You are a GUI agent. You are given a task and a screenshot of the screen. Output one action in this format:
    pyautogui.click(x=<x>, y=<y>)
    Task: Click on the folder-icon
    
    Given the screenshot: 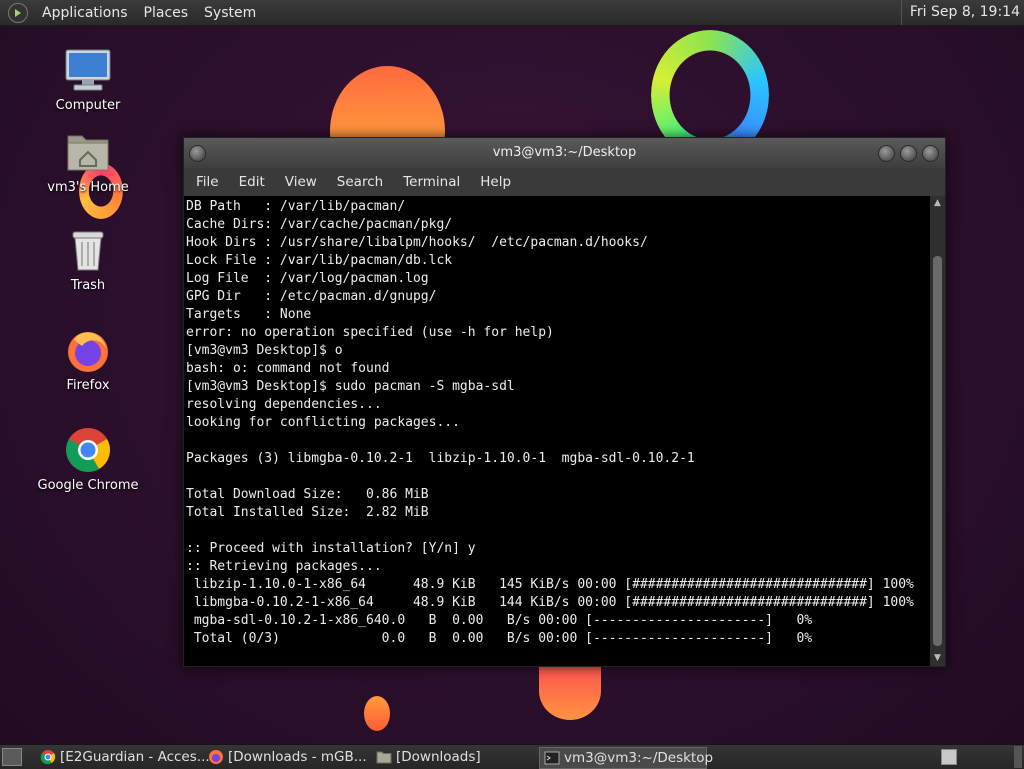 What is the action you would take?
    pyautogui.click(x=384, y=757)
    